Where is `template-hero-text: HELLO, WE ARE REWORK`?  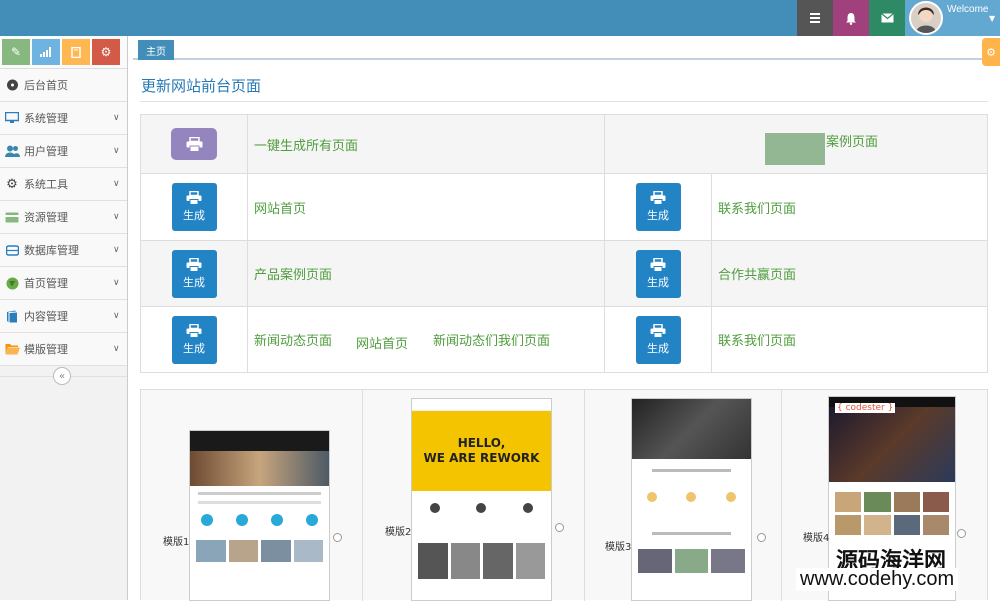 template-hero-text: HELLO, WE ARE REWORK is located at coordinates (481, 450).